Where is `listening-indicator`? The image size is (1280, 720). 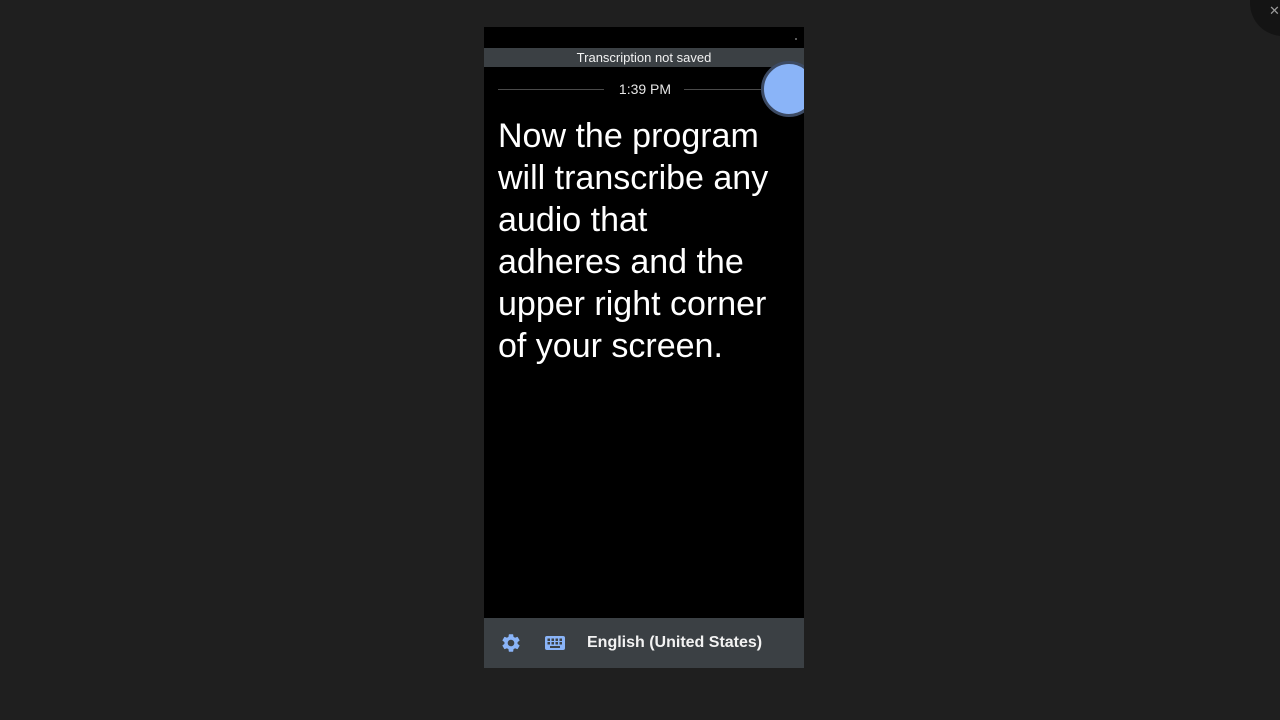
listening-indicator is located at coordinates (782, 89).